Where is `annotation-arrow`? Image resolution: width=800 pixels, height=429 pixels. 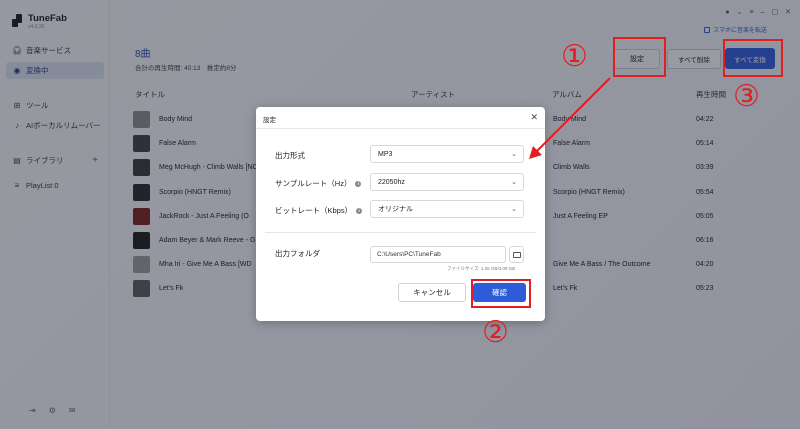
annotation-arrow is located at coordinates (570, 118).